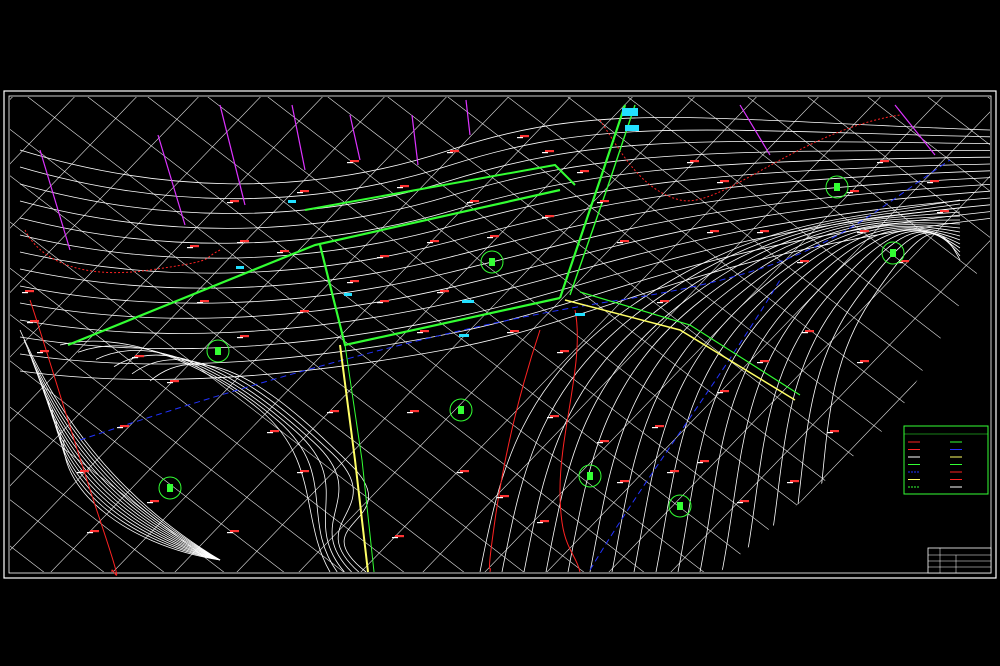 The height and width of the screenshot is (666, 1000). What do you see at coordinates (592, 201) in the screenshot?
I see `road-northeast-segment` at bounding box center [592, 201].